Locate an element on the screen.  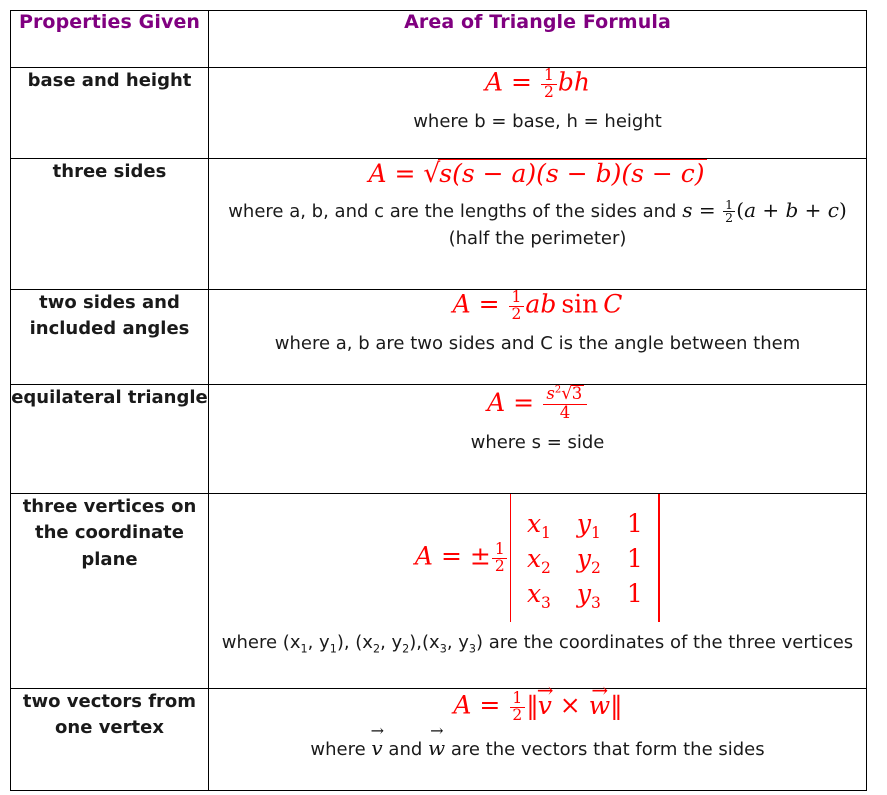
matrix-cell: y3 is located at coordinates (588, 595).